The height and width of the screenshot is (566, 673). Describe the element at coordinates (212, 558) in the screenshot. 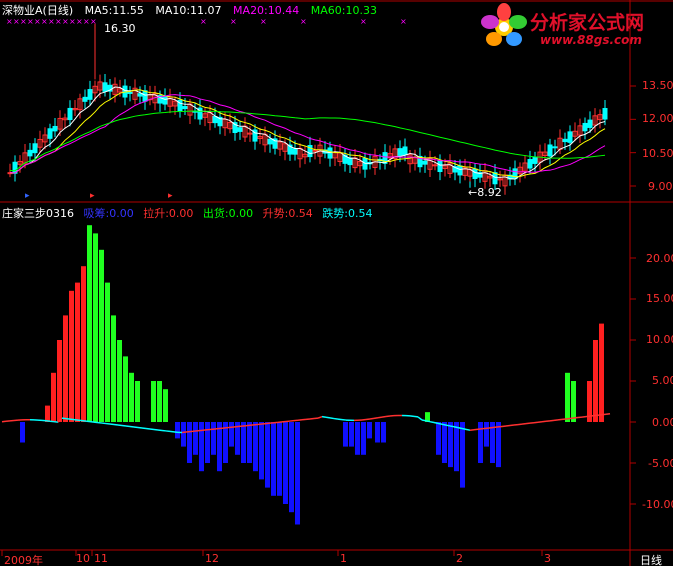

I see `date-tick: 12` at that location.